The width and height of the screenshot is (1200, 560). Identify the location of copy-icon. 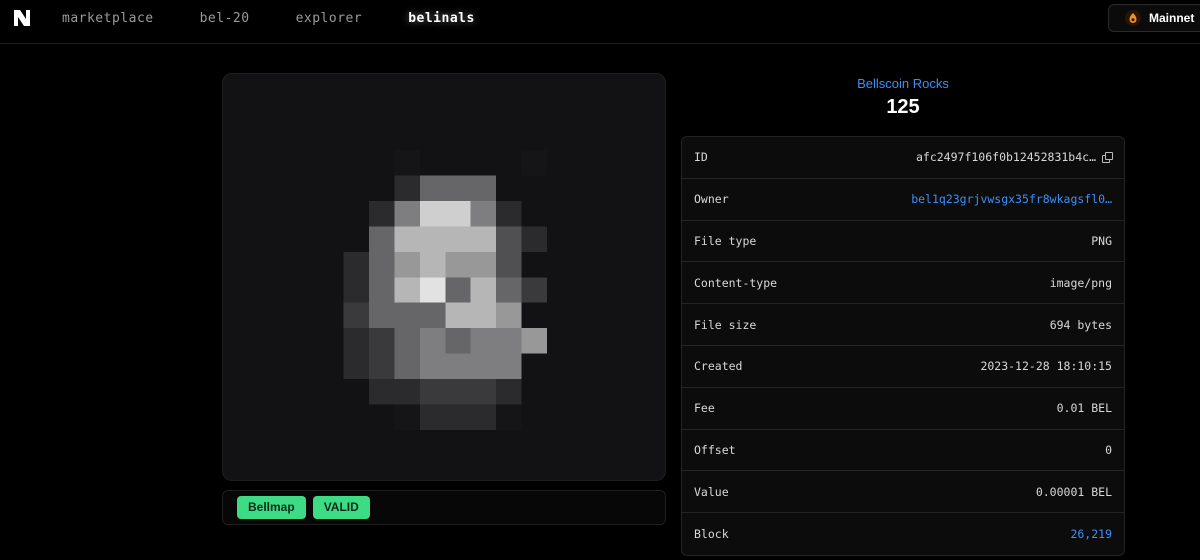
(1107, 158).